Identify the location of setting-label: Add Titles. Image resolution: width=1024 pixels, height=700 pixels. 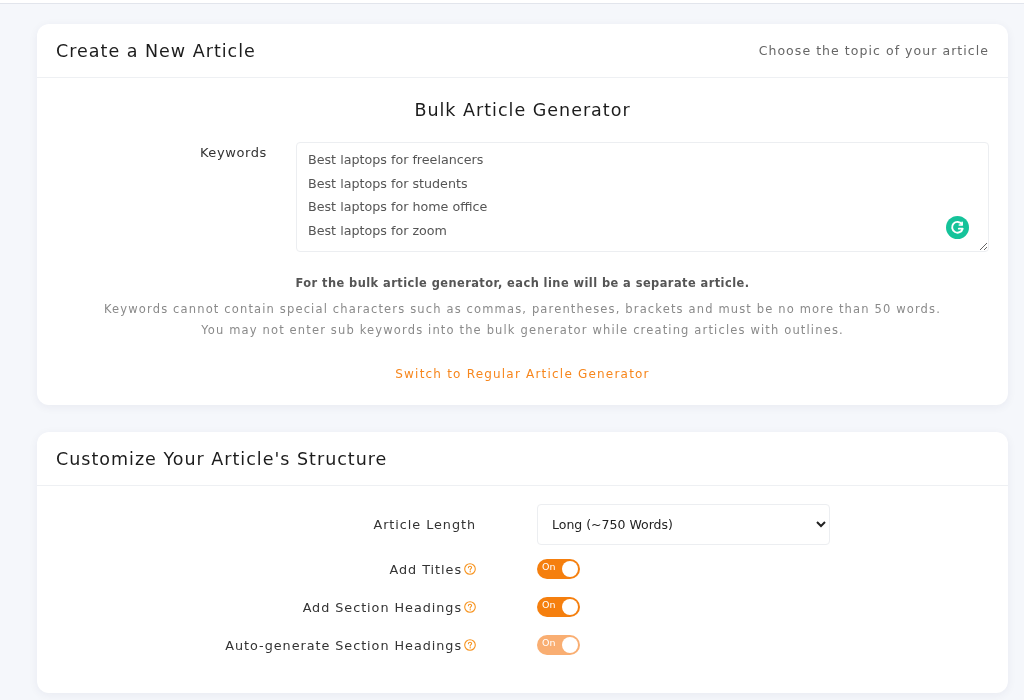
(425, 569).